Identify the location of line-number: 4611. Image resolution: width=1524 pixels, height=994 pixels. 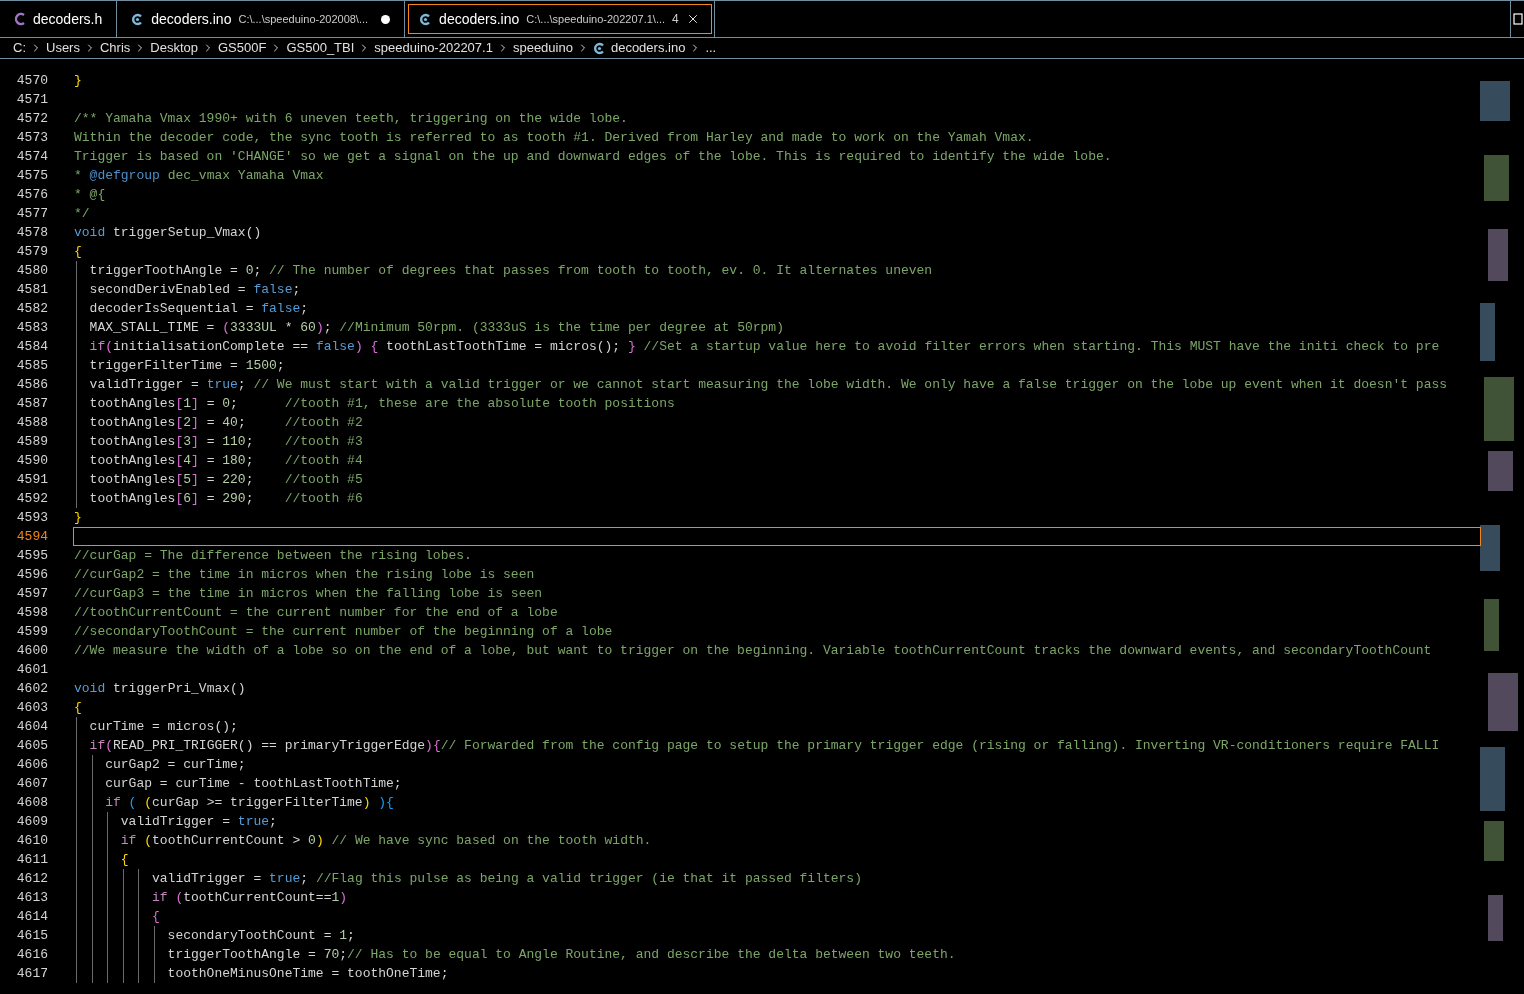
(32, 860).